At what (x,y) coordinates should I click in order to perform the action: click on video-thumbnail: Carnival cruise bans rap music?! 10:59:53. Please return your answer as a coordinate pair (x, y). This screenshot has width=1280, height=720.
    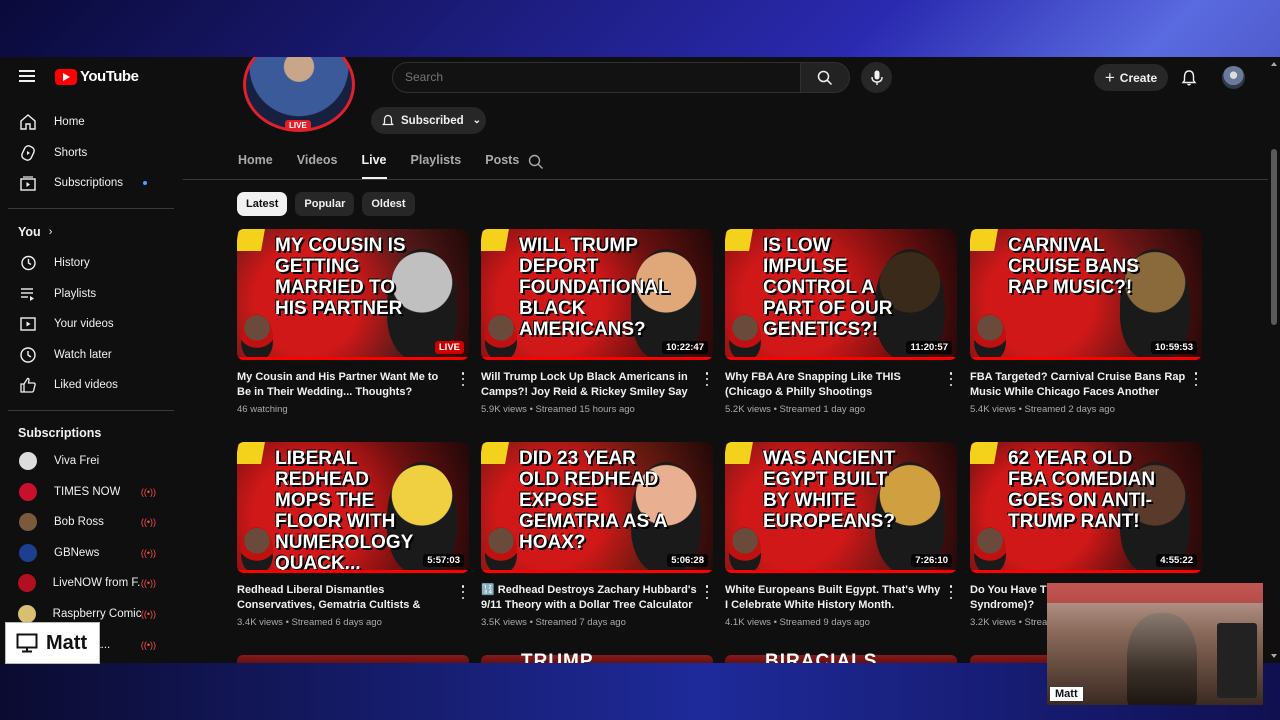
    Looking at the image, I should click on (1086, 294).